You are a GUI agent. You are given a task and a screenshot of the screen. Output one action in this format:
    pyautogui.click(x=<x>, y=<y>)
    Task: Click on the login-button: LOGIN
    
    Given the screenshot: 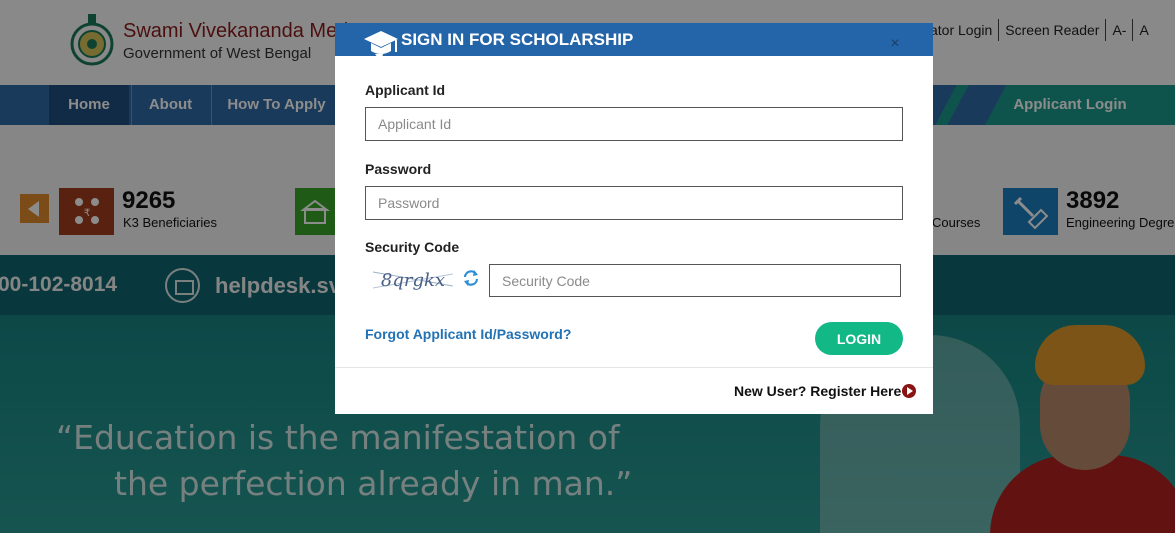 What is the action you would take?
    pyautogui.click(x=859, y=338)
    